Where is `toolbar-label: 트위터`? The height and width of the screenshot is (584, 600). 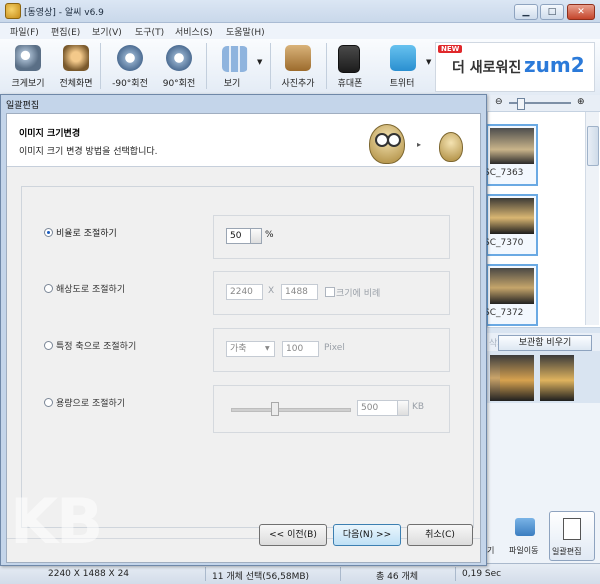
toolbar-label: 트위터 is located at coordinates (402, 84).